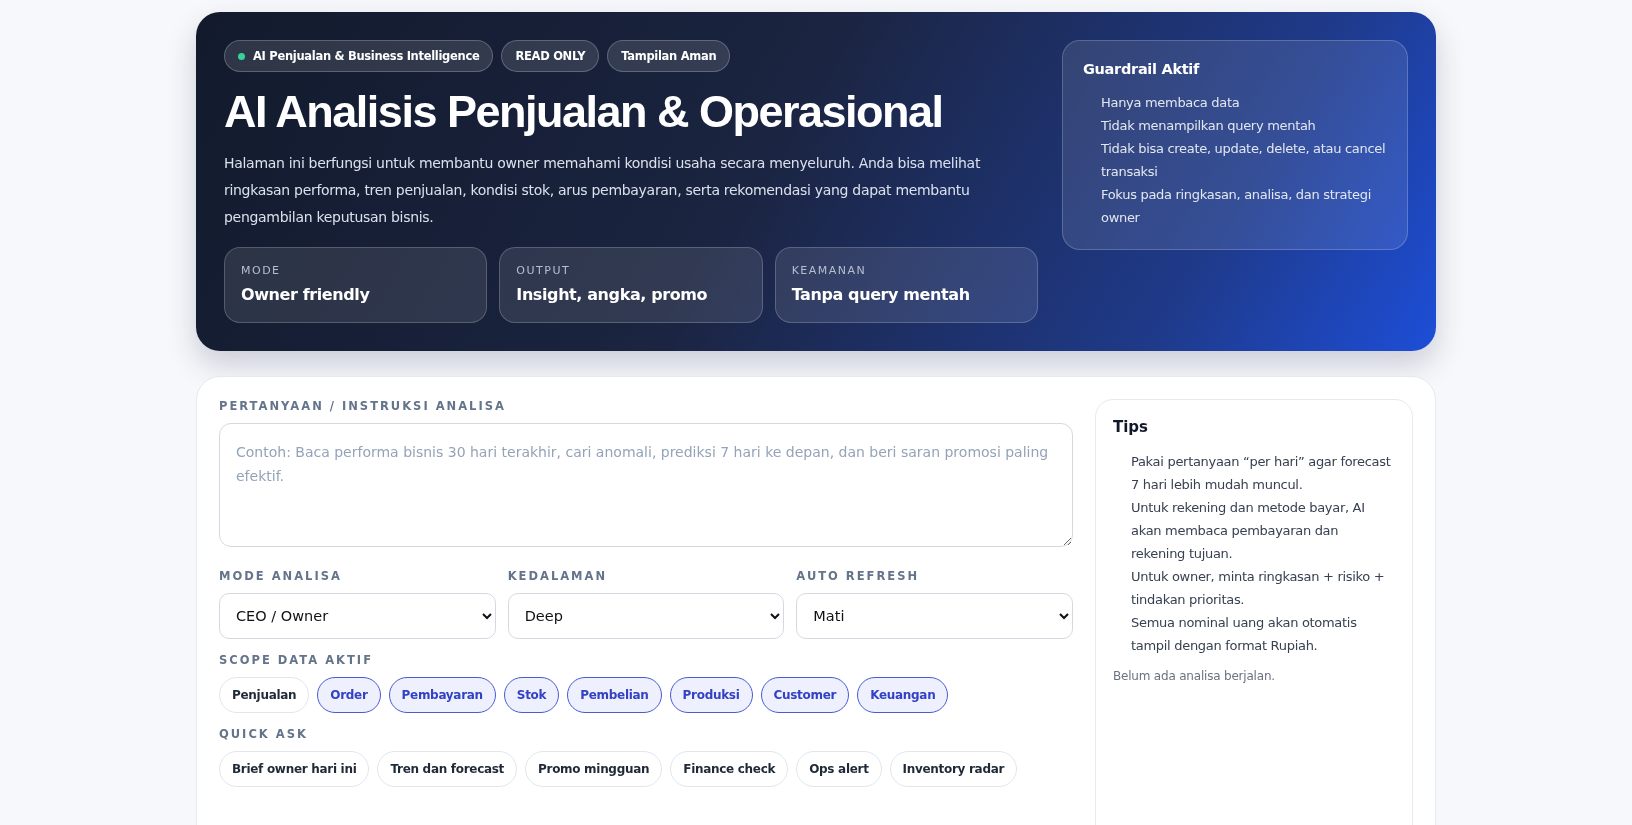 The width and height of the screenshot is (1632, 825). Describe the element at coordinates (357, 616) in the screenshot. I see `dropdown: CEO / Owner` at that location.